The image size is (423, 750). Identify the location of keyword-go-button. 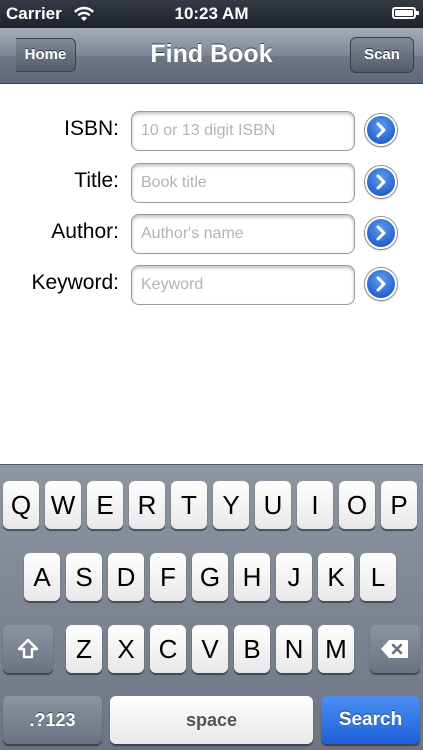
(381, 284).